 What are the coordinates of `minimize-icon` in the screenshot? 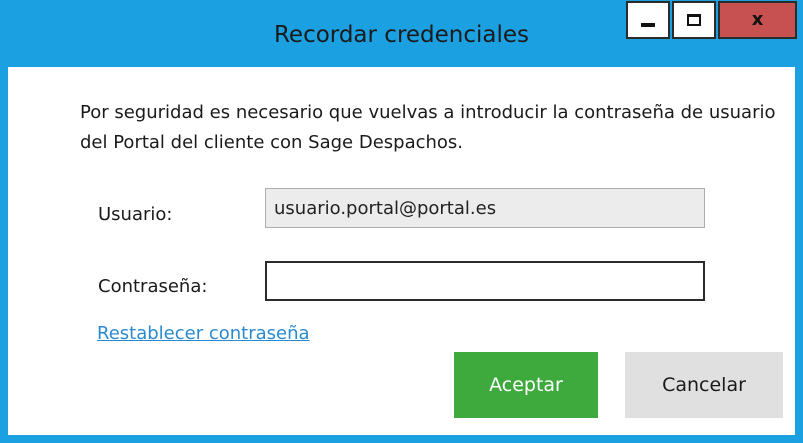 It's located at (648, 25).